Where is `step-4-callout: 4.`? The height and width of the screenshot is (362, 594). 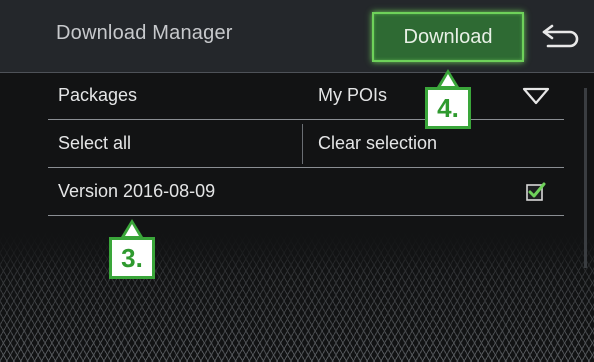 step-4-callout: 4. is located at coordinates (448, 108).